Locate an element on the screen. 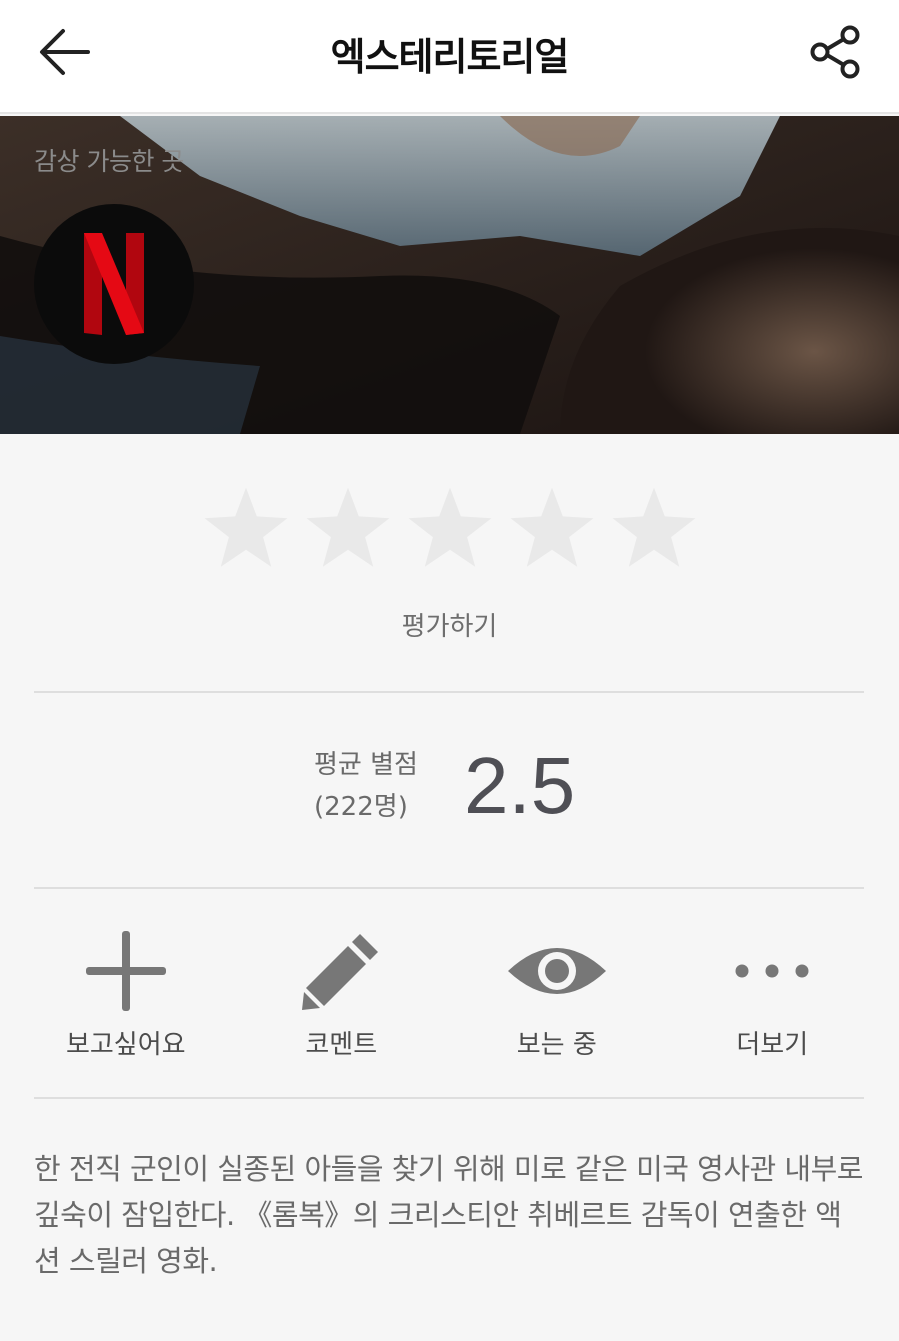  comment-button: 코멘트 is located at coordinates (342, 993).